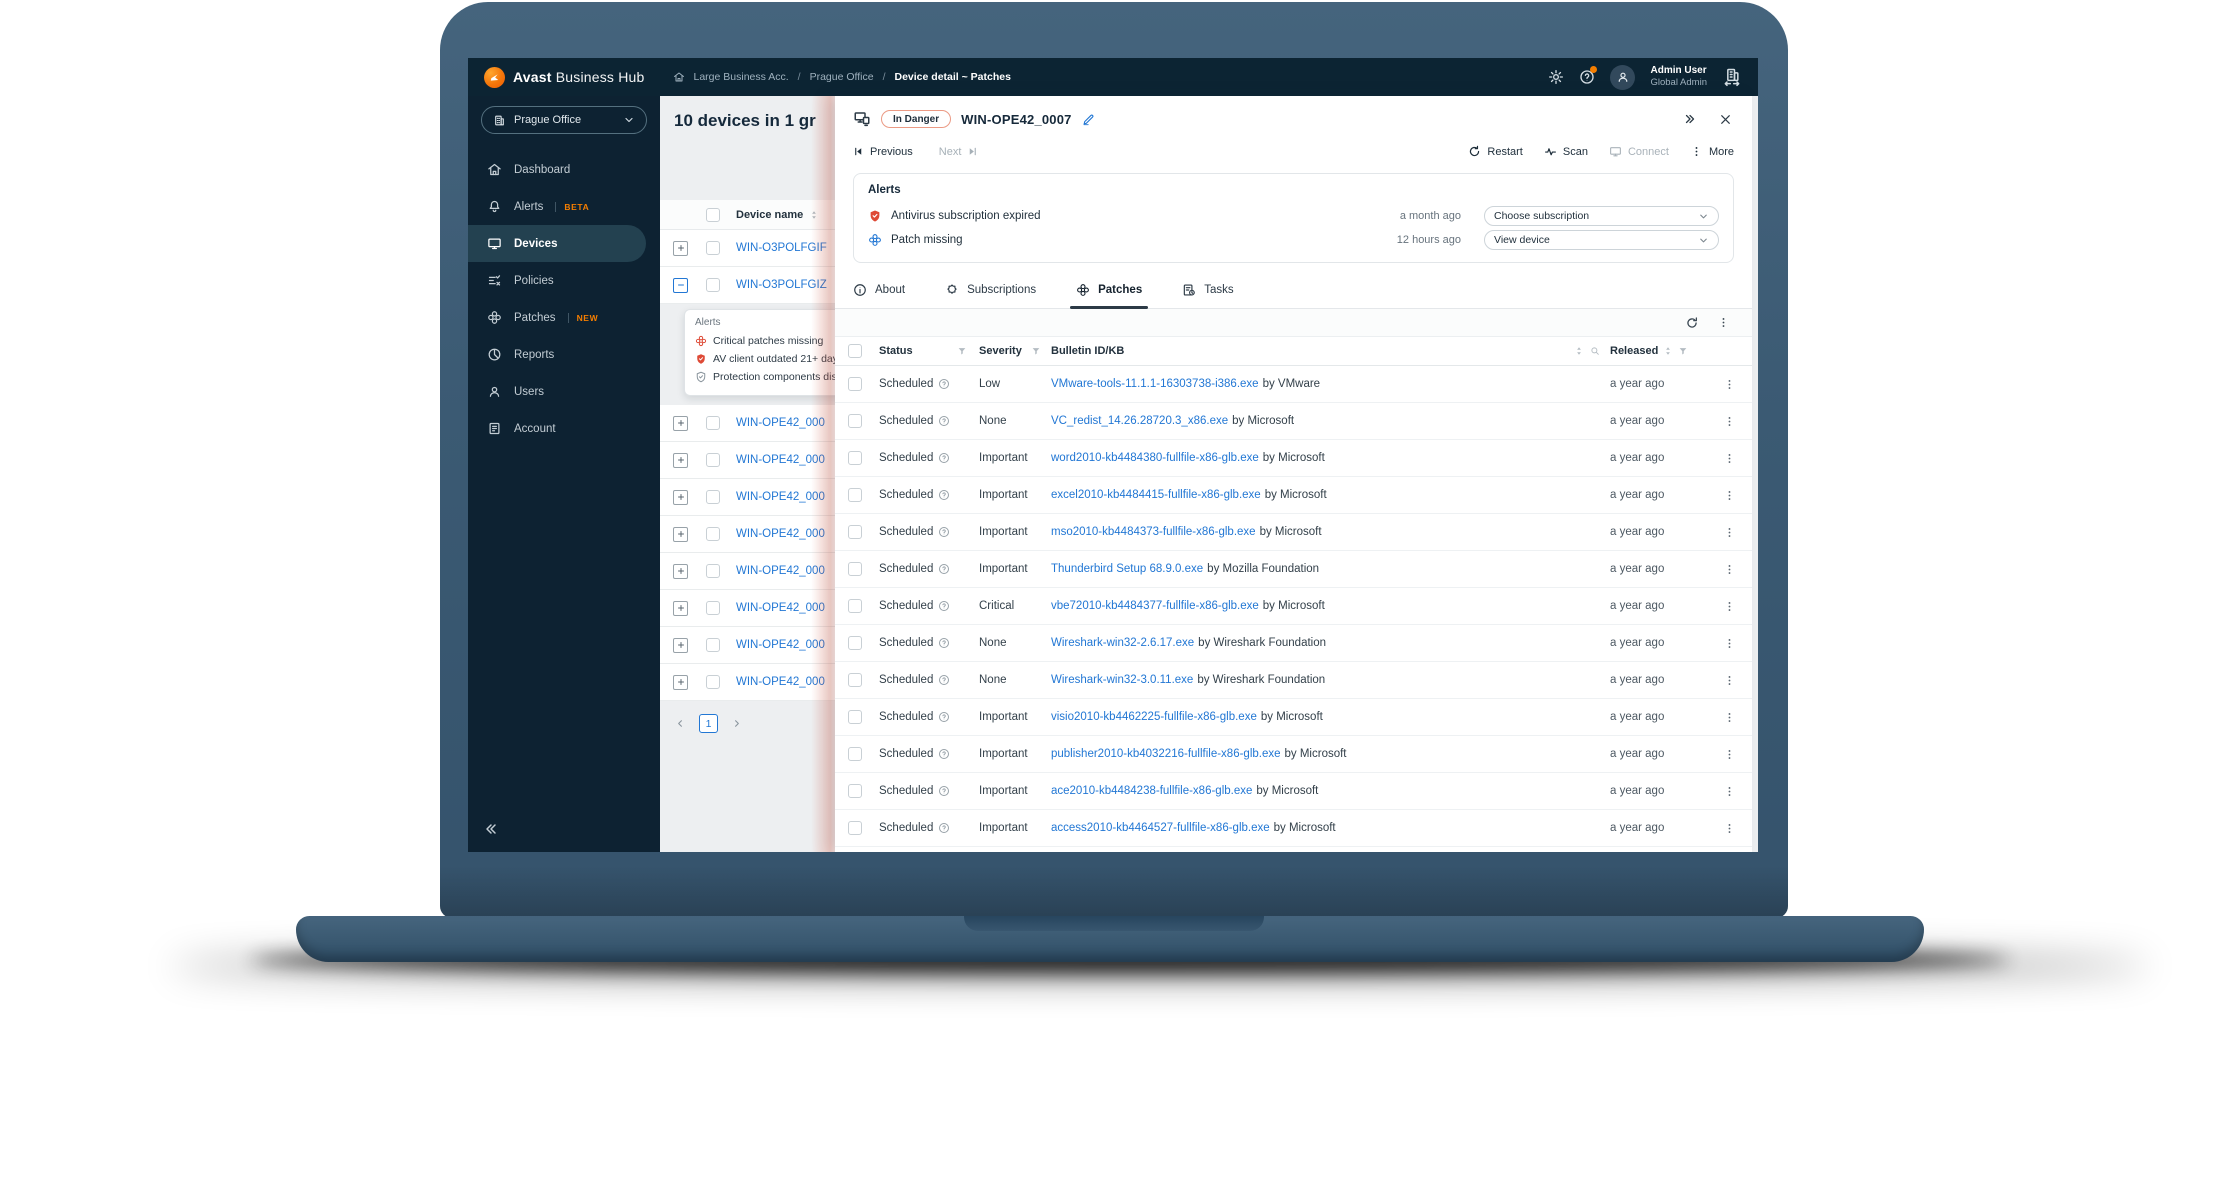 Image resolution: width=2220 pixels, height=1200 pixels. Describe the element at coordinates (1088, 119) in the screenshot. I see `edit-name-icon` at that location.